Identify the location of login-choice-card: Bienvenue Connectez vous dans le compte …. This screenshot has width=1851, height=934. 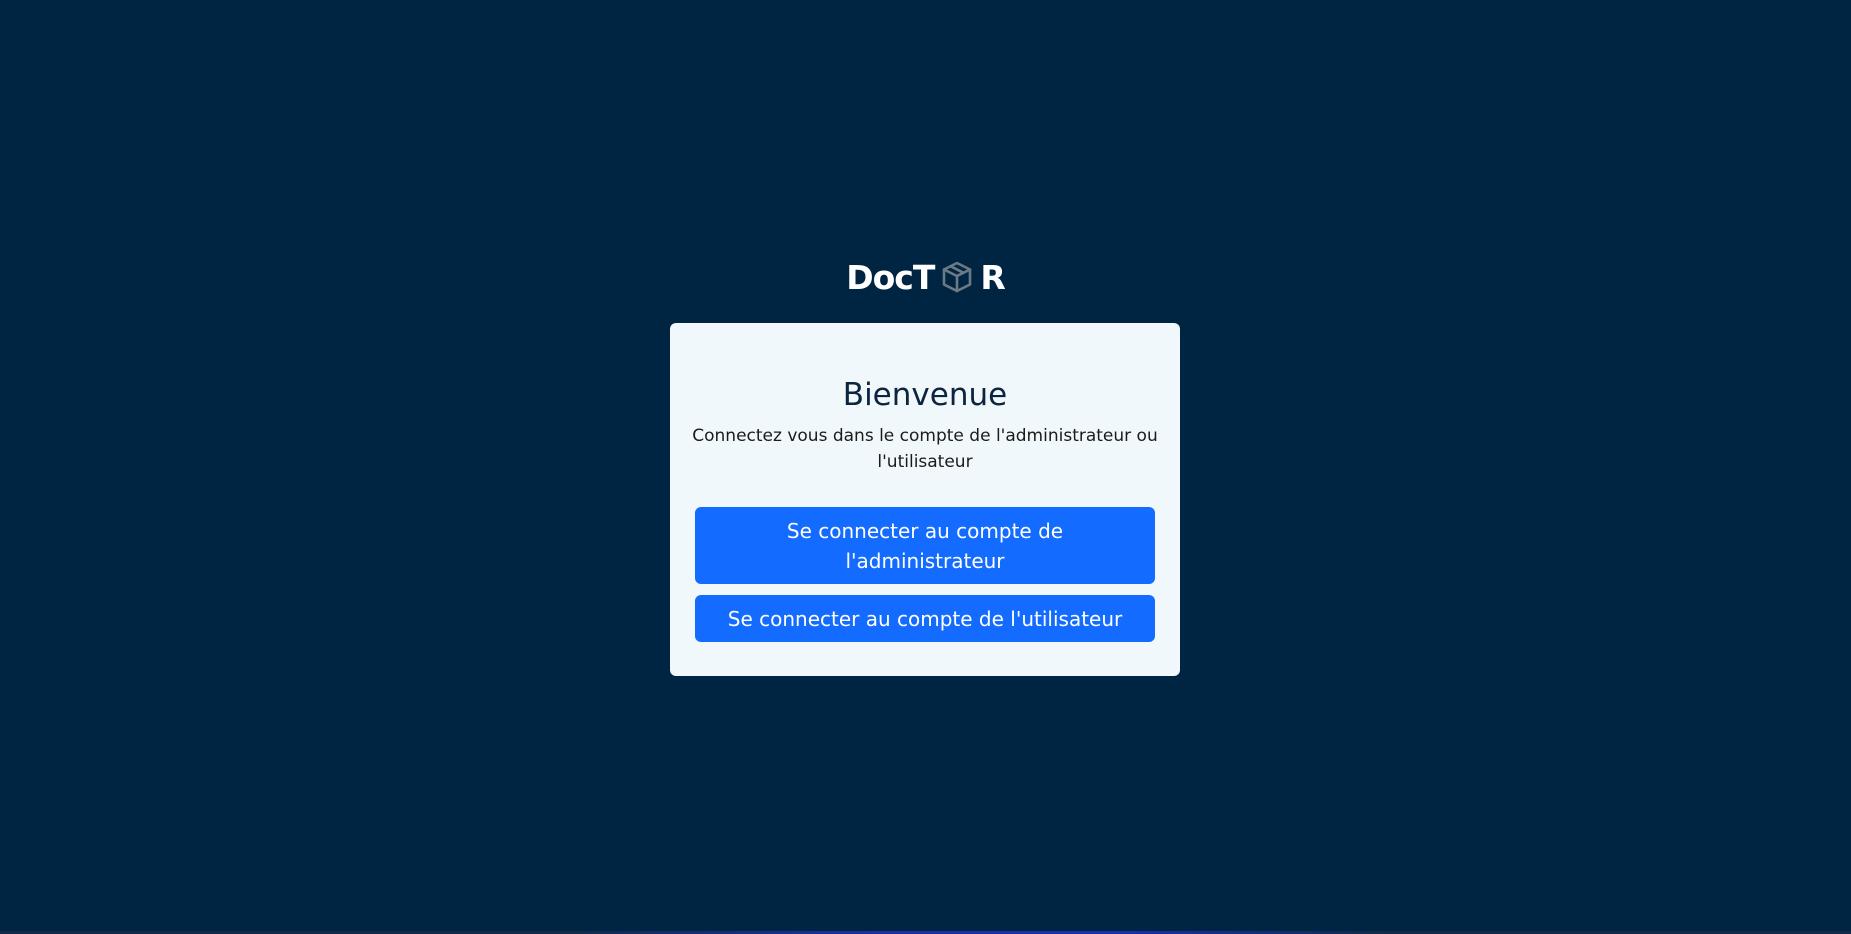
(925, 499).